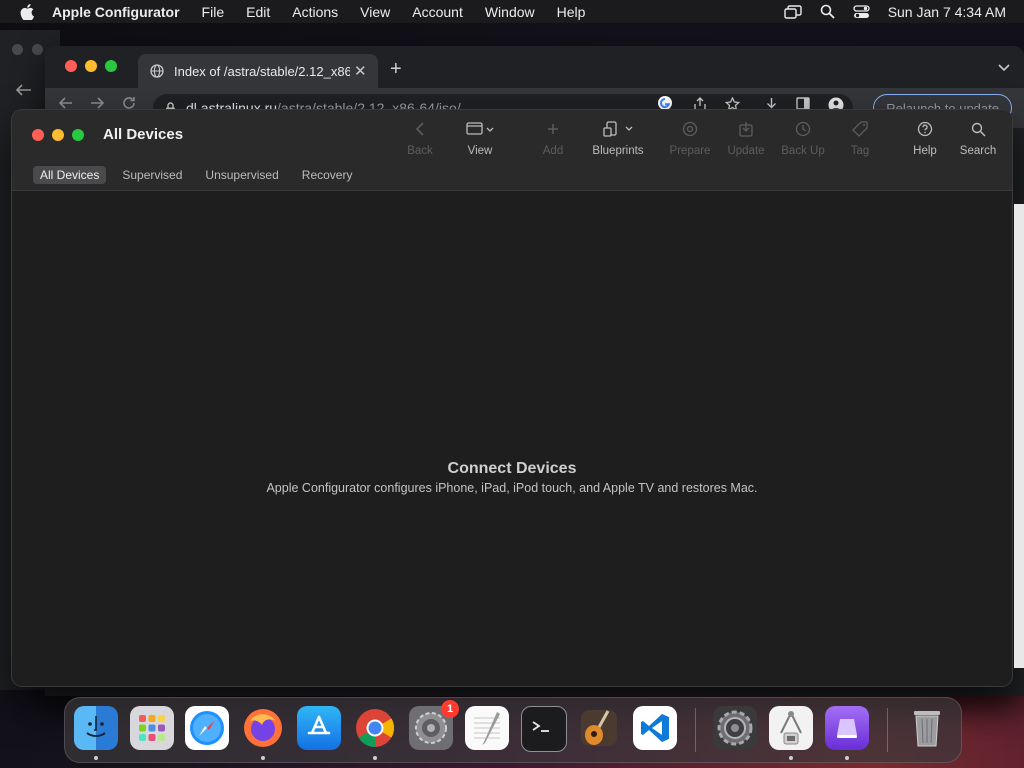  What do you see at coordinates (152, 728) in the screenshot?
I see `launchpad-icon` at bounding box center [152, 728].